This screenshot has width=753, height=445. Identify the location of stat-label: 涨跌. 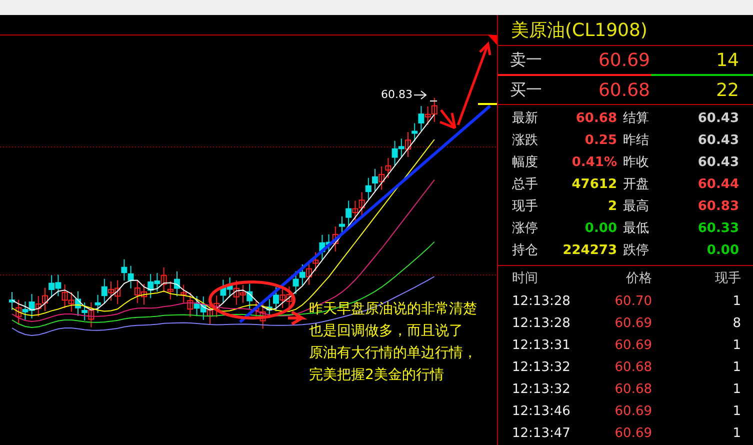
(525, 140).